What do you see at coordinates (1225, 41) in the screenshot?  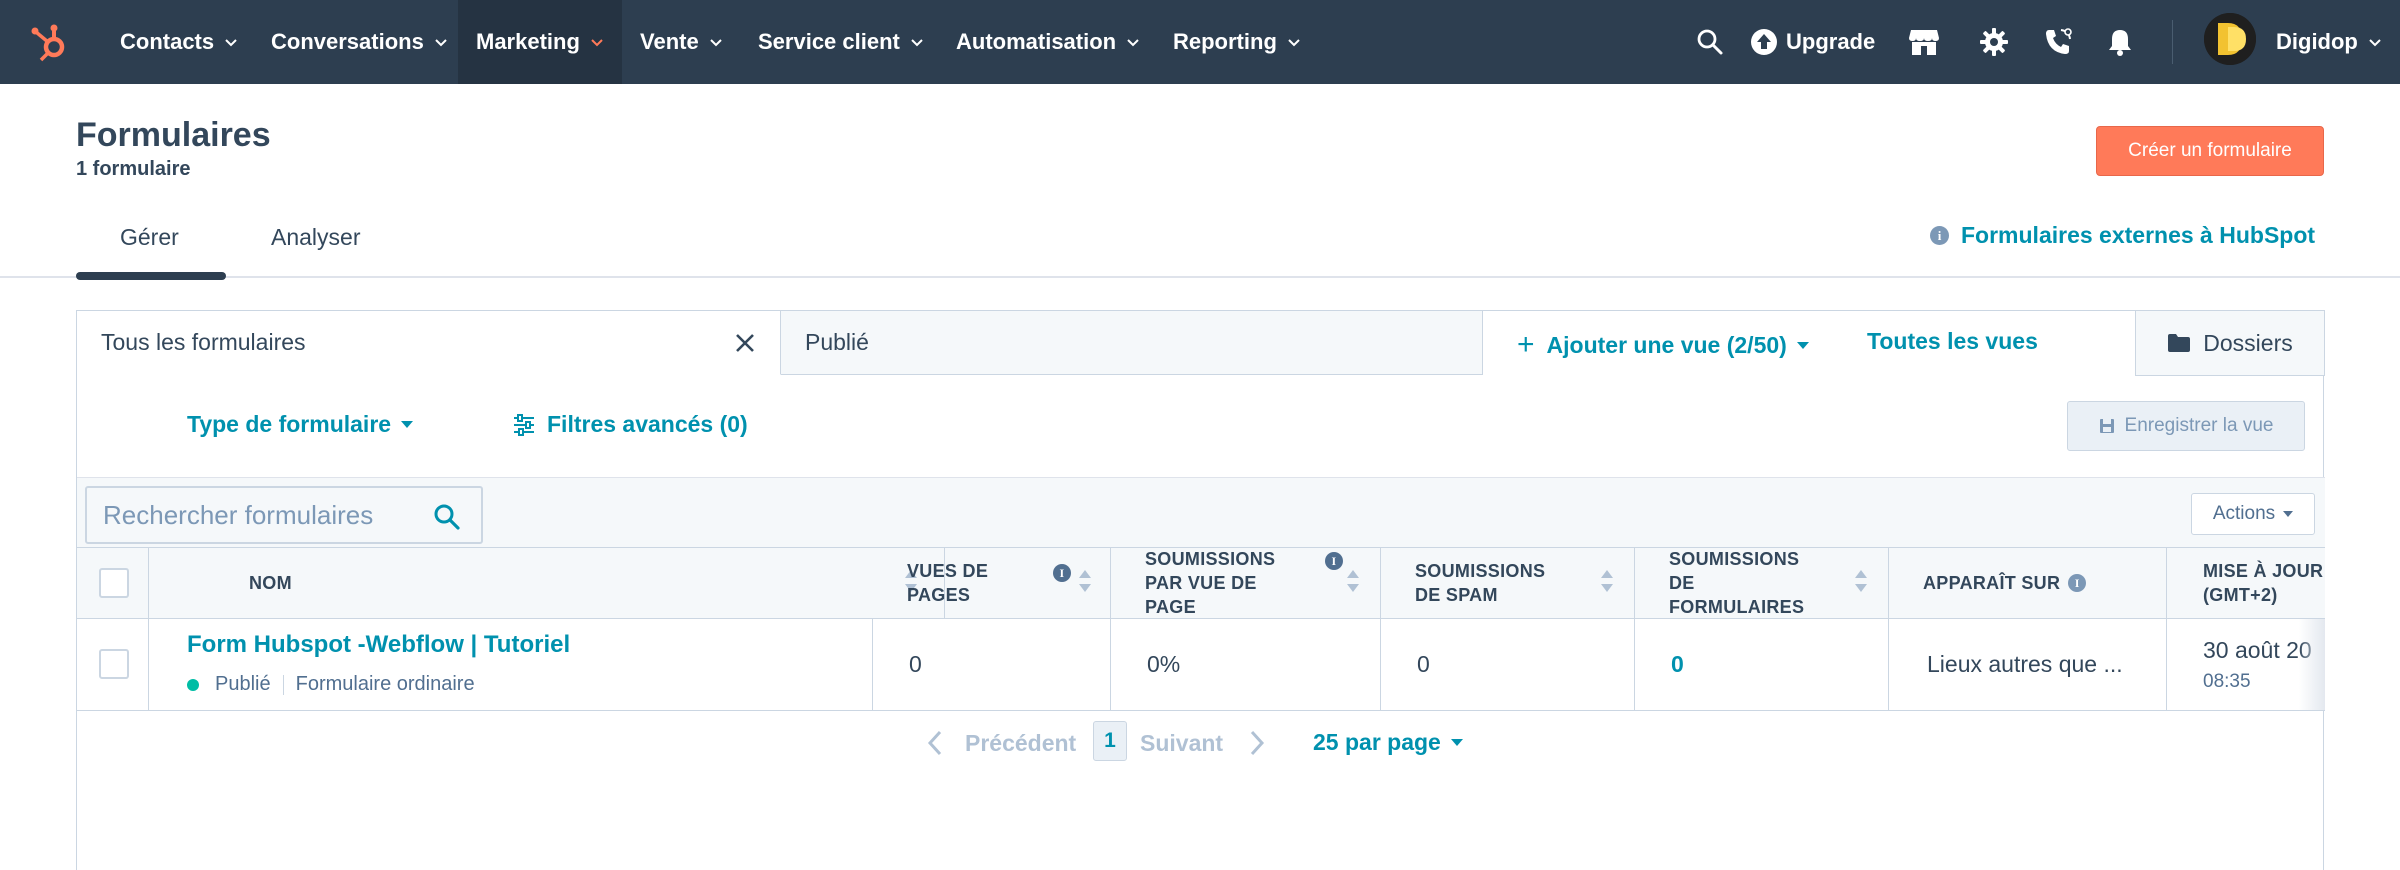 I see `nav-item-label: Reporting` at bounding box center [1225, 41].